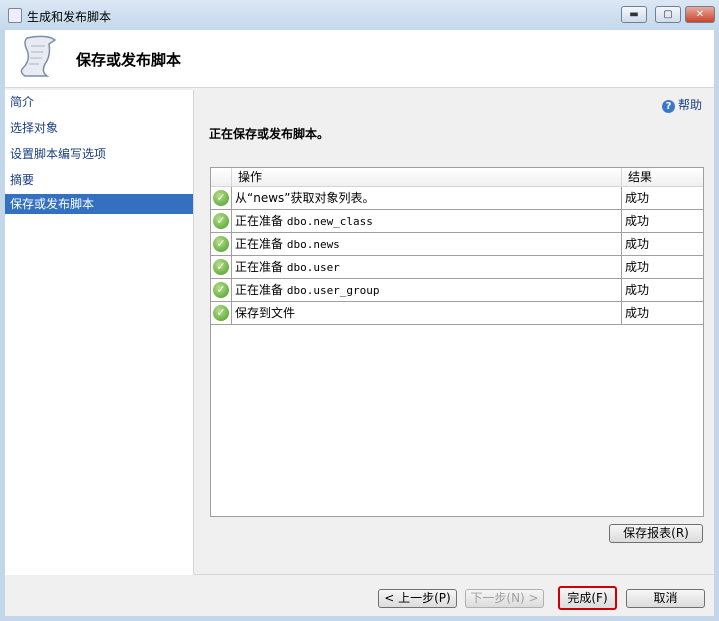 The height and width of the screenshot is (621, 719). What do you see at coordinates (269, 134) in the screenshot?
I see `status-text: 正在保存或发布脚本。` at bounding box center [269, 134].